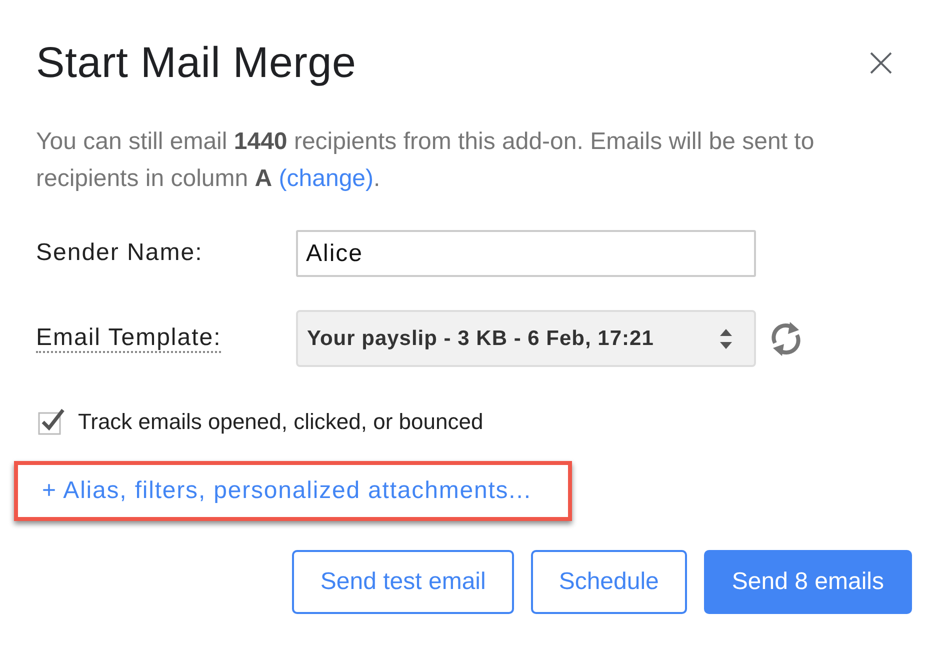  What do you see at coordinates (281, 422) in the screenshot?
I see `checkbox-label: Track emails opened, clicked, or bounced` at bounding box center [281, 422].